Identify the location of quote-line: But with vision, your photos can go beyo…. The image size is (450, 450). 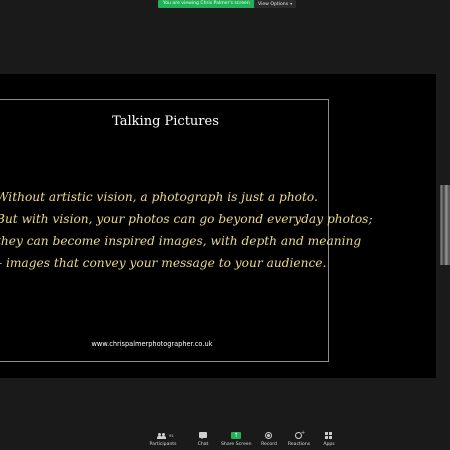
(186, 219).